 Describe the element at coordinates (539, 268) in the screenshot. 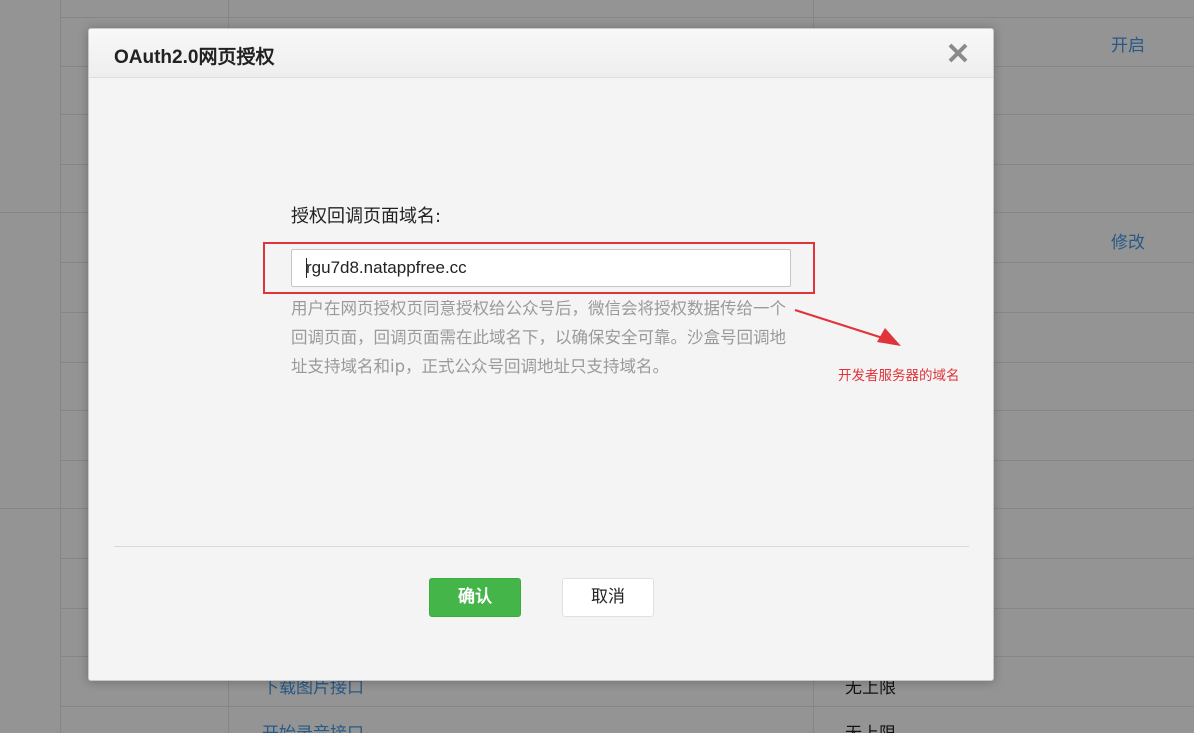

I see `annotation-highlight-box` at that location.